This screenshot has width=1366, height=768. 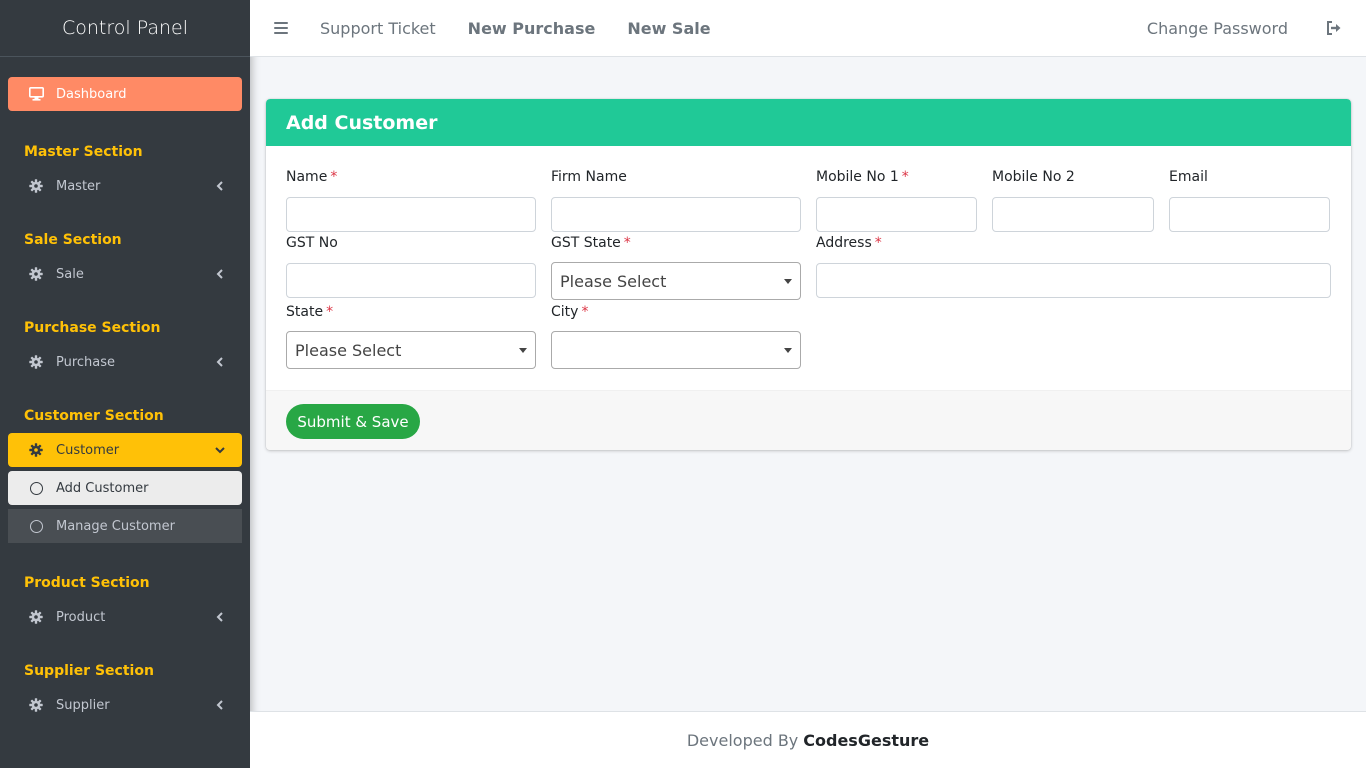 What do you see at coordinates (312, 177) in the screenshot?
I see `name-label: Name *` at bounding box center [312, 177].